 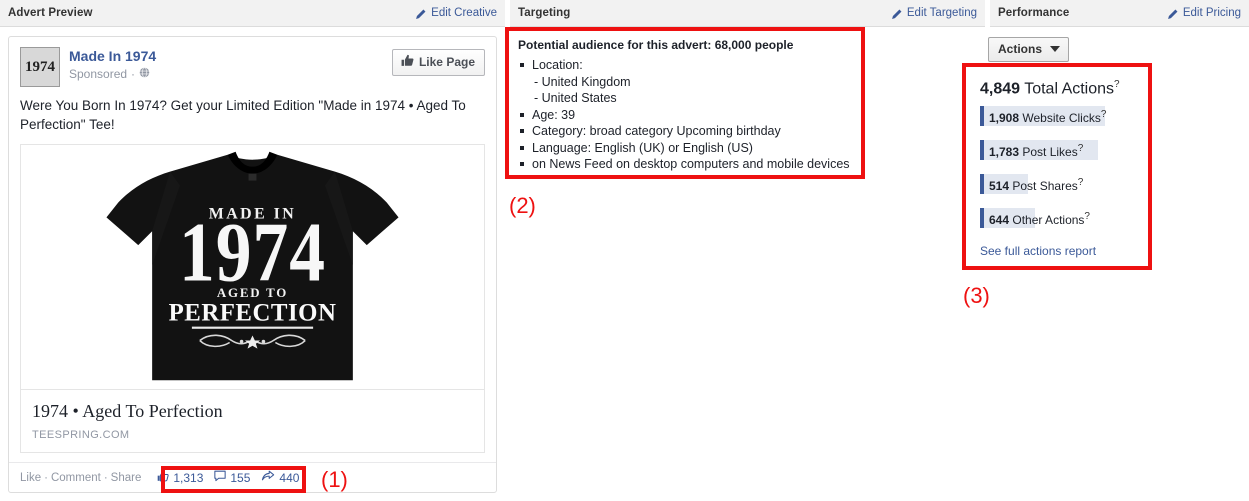 I want to click on metric-row-post-likes: 1,783 Post Likes?, so click(x=1060, y=150).